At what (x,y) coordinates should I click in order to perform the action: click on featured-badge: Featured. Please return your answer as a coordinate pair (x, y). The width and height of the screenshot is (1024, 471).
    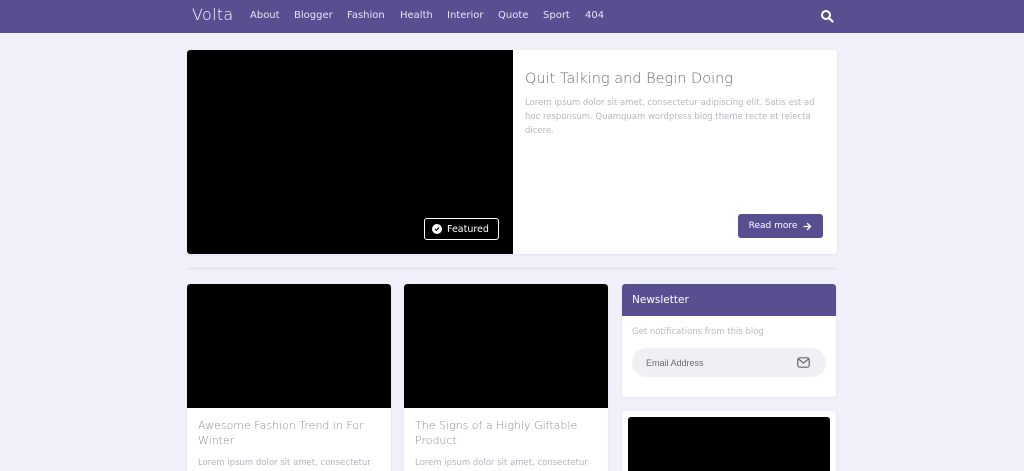
    Looking at the image, I should click on (461, 229).